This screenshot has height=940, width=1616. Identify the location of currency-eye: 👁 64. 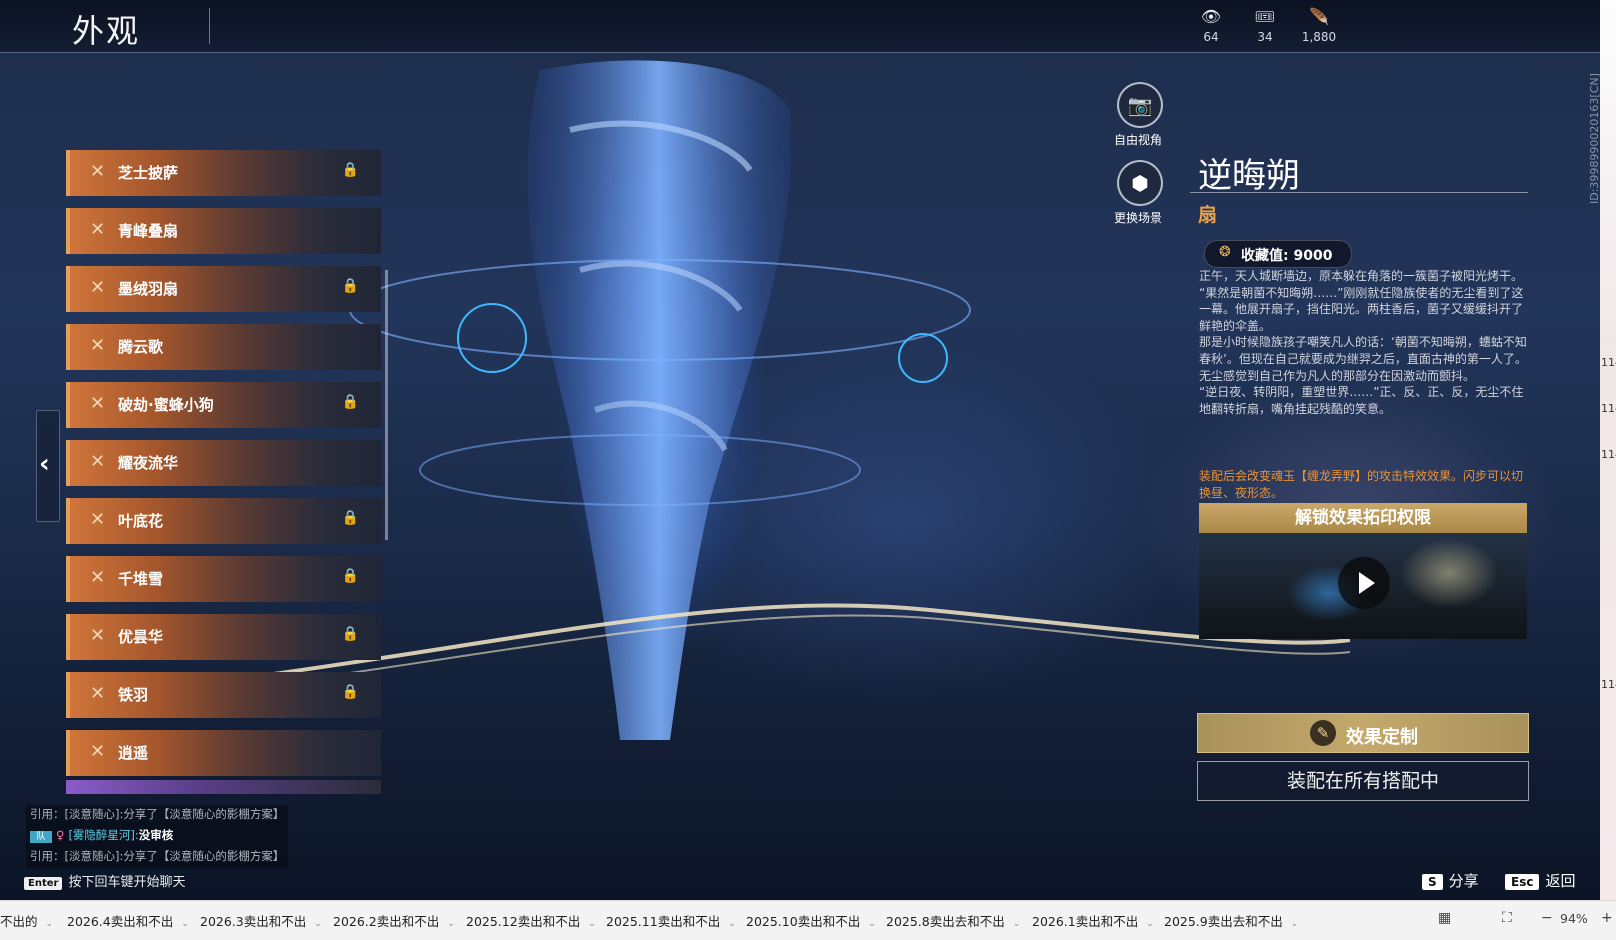
(1211, 26).